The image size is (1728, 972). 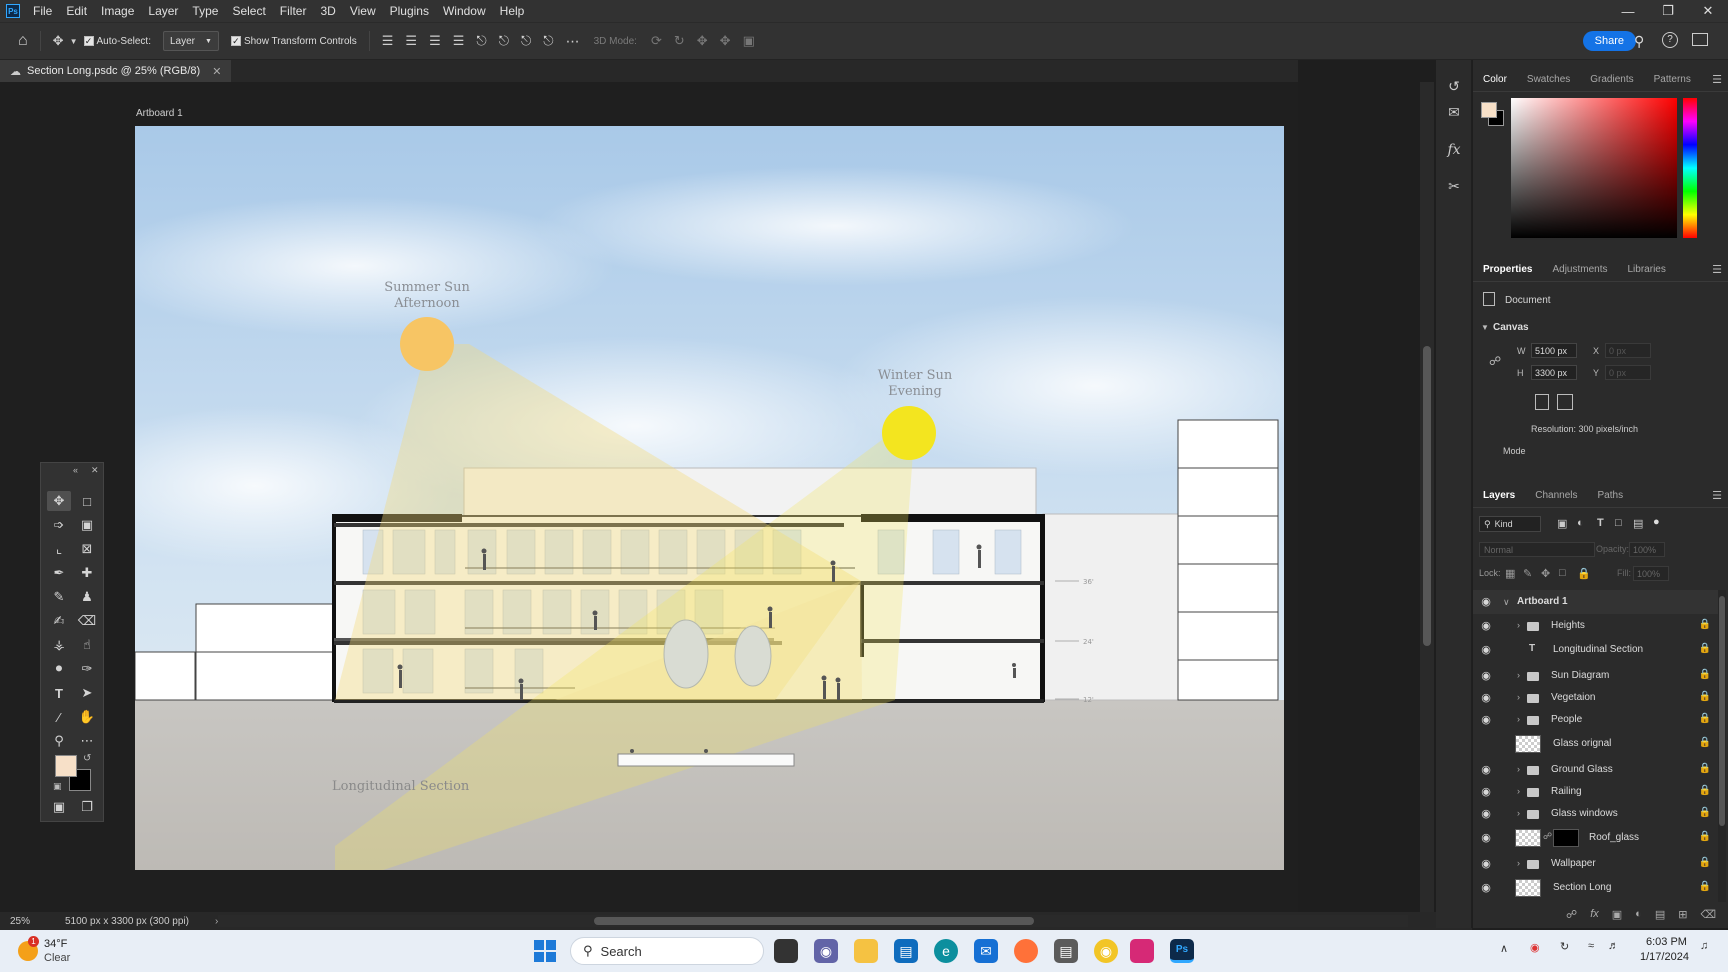 What do you see at coordinates (459, 41) in the screenshot?
I see `distribute-icon: ☰` at bounding box center [459, 41].